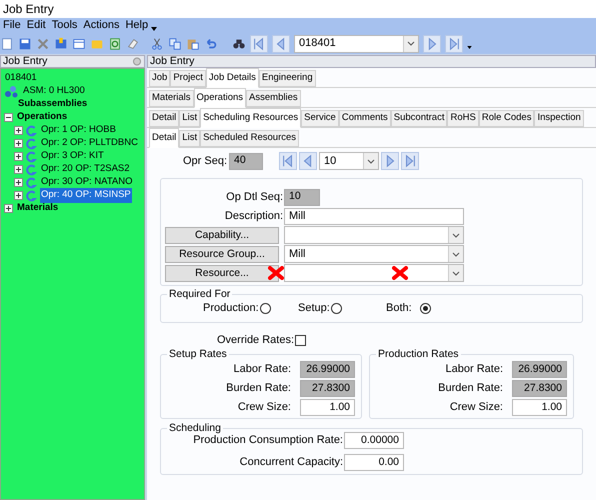 The image size is (596, 500). Describe the element at coordinates (159, 78) in the screenshot. I see `tab: Job` at that location.